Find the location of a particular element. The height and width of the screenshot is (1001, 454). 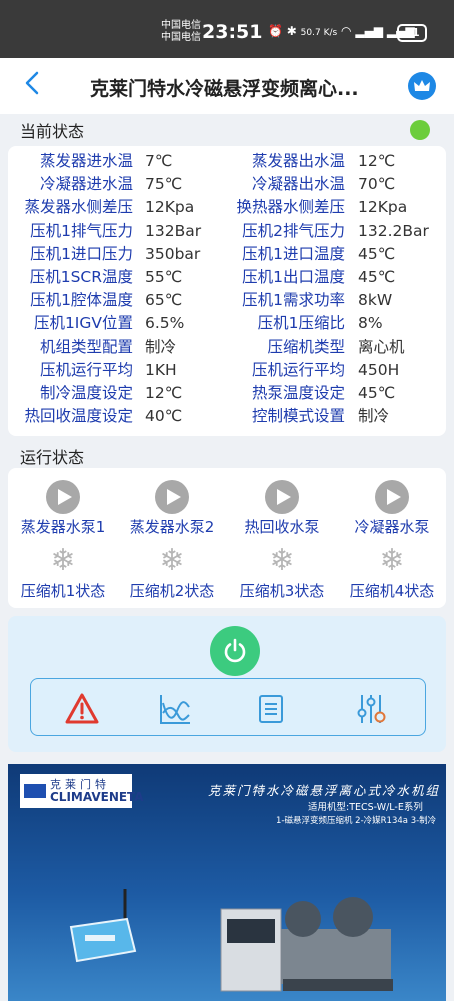

wifi-icon: ◠ is located at coordinates (346, 31).